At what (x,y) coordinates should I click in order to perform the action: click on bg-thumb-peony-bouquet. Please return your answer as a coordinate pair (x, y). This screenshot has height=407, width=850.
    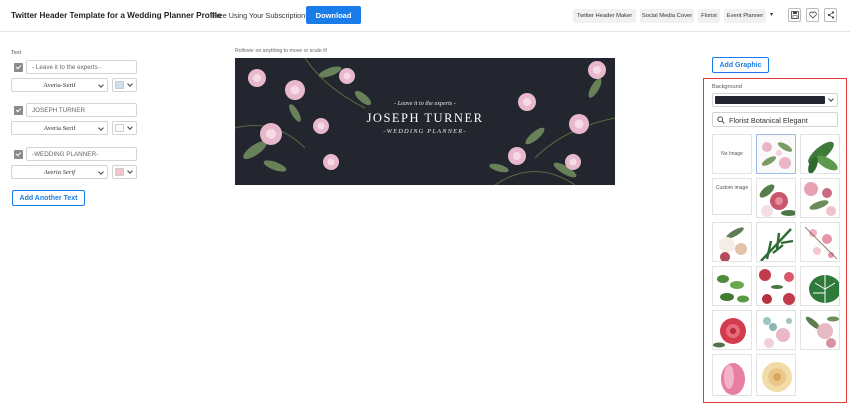
    Looking at the image, I should click on (776, 198).